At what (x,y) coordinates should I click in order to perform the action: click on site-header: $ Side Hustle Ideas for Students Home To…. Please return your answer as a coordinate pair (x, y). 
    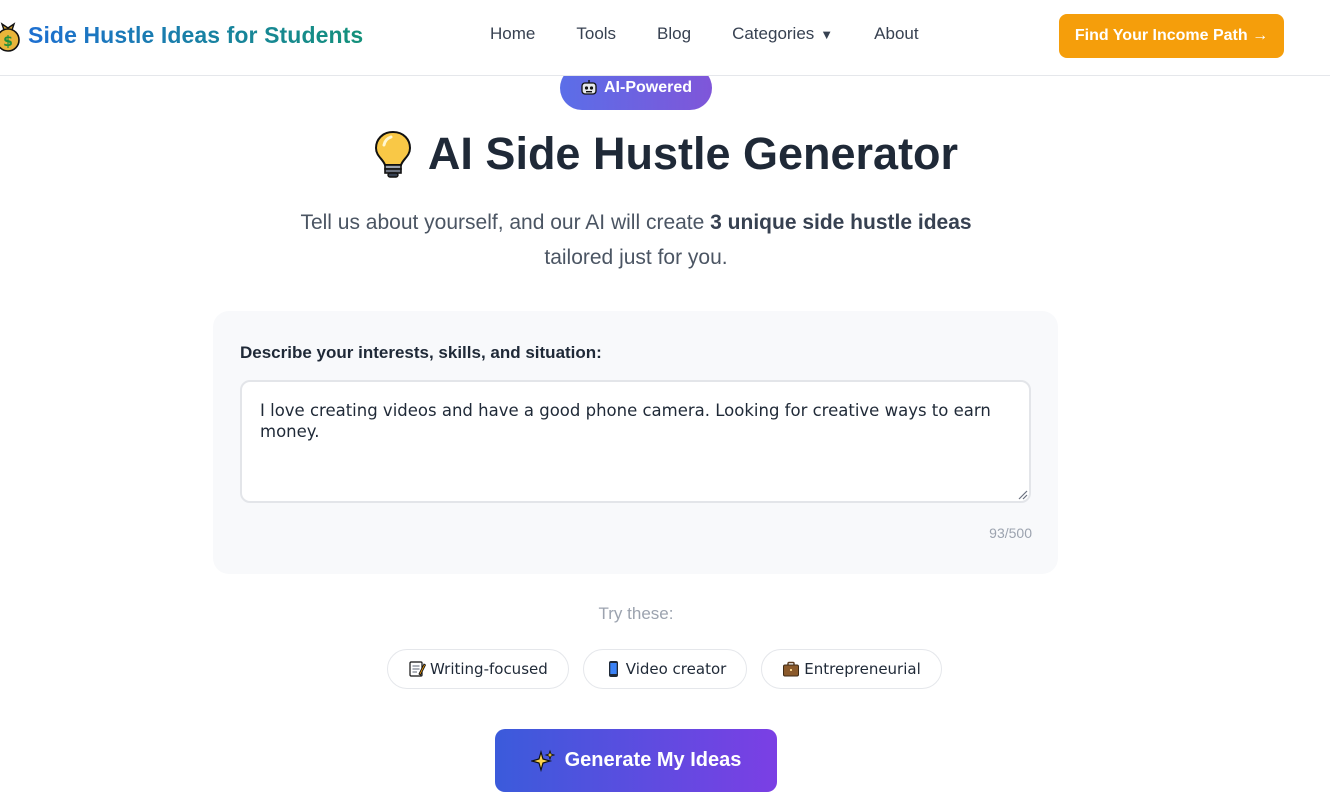
    Looking at the image, I should click on (665, 38).